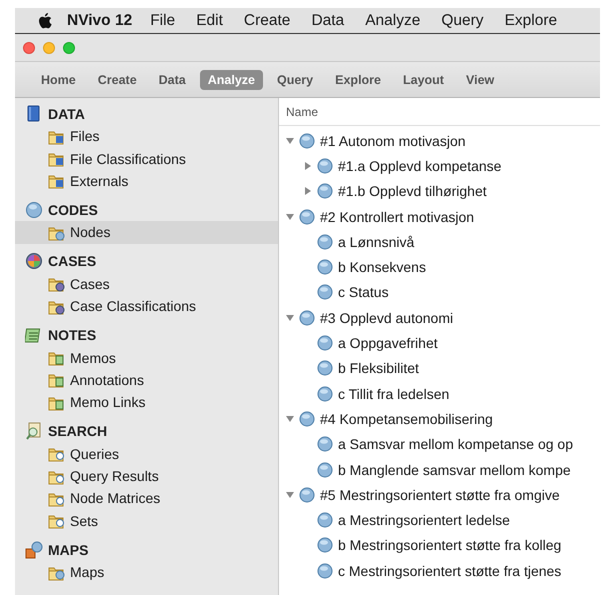 This screenshot has width=605, height=595. I want to click on node-name: b Fleksibilitet, so click(378, 368).